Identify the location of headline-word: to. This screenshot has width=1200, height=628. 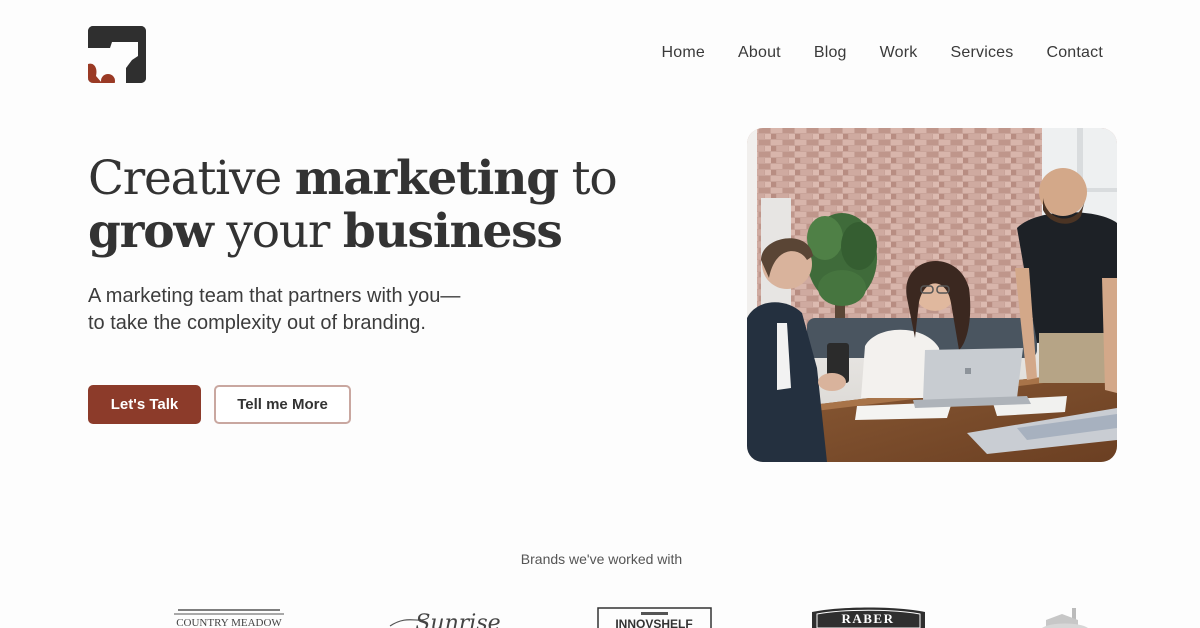
(587, 178).